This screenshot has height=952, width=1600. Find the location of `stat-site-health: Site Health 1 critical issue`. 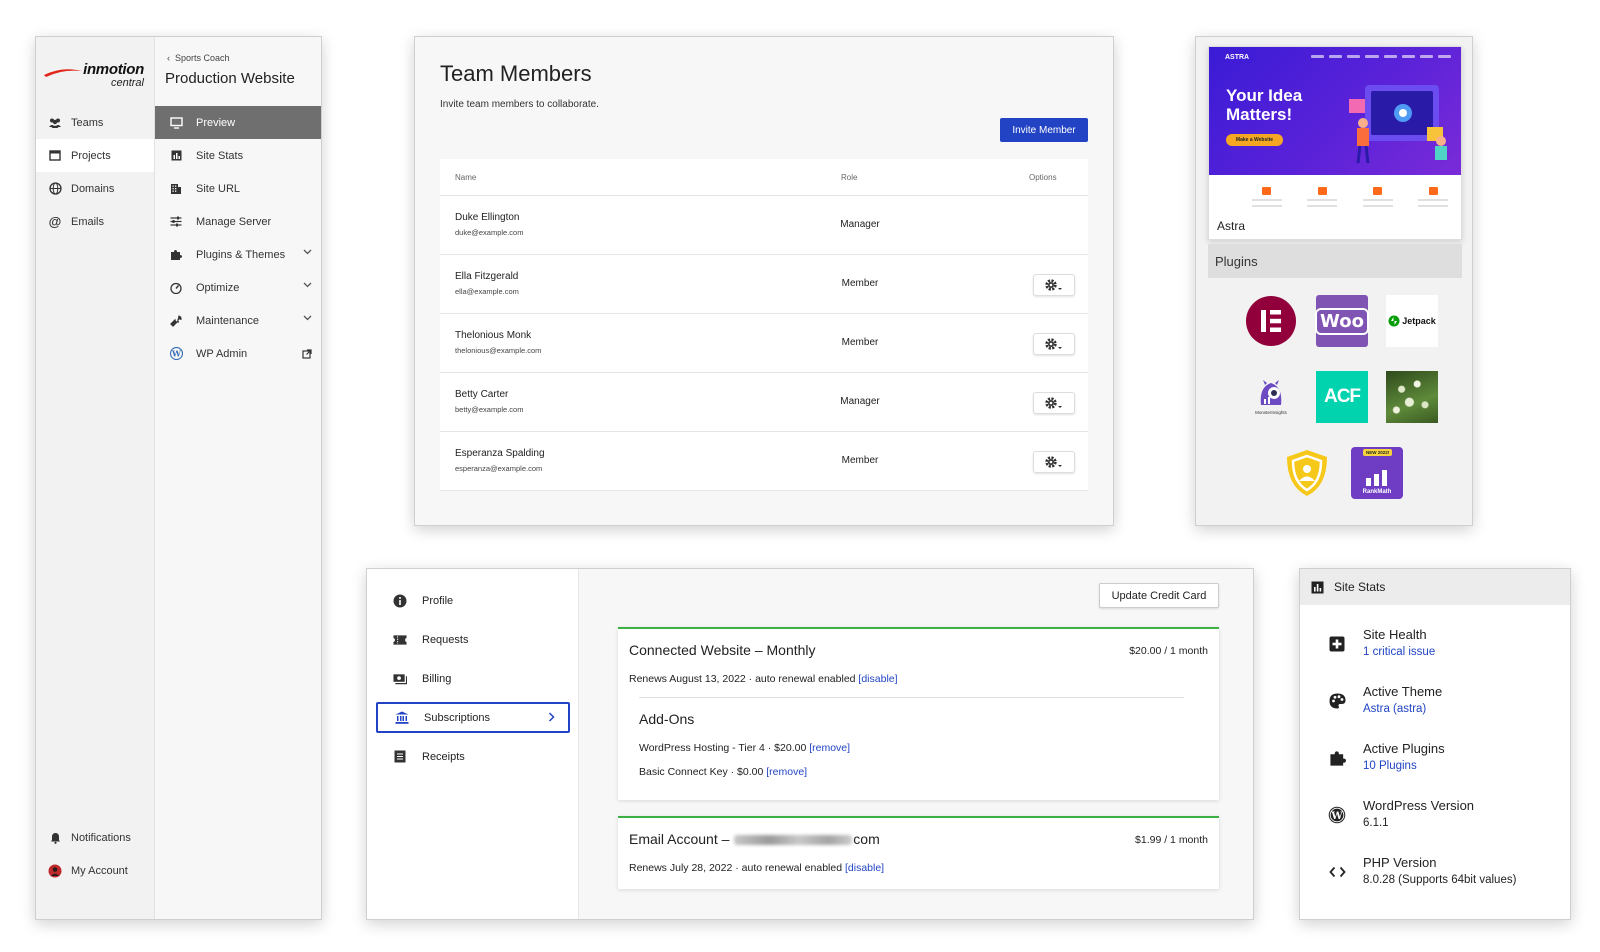

stat-site-health: Site Health 1 critical issue is located at coordinates (1435, 646).